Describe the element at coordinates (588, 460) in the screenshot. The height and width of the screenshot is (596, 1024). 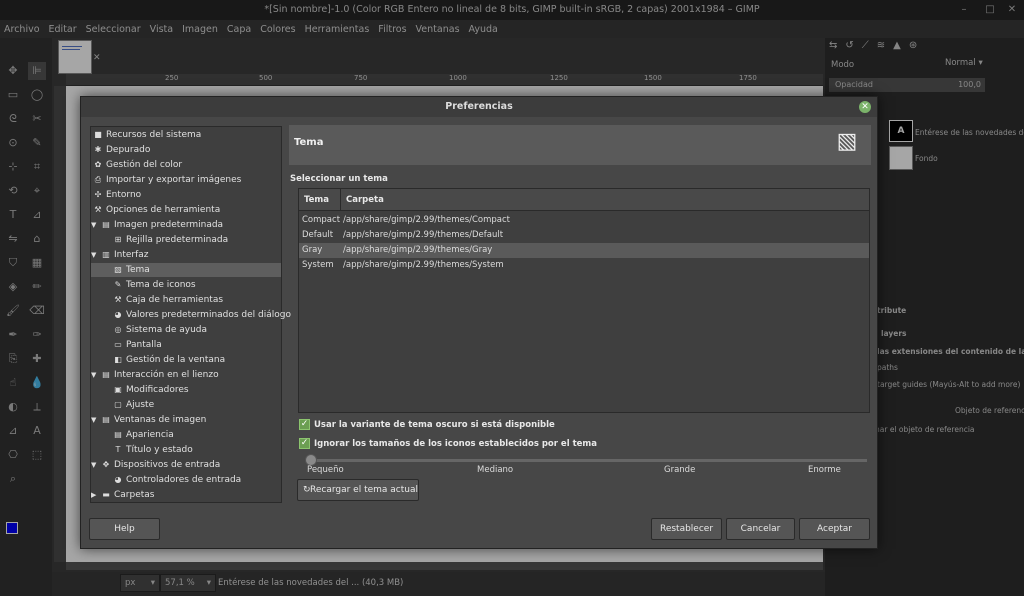
I see `icon-size-slider` at that location.